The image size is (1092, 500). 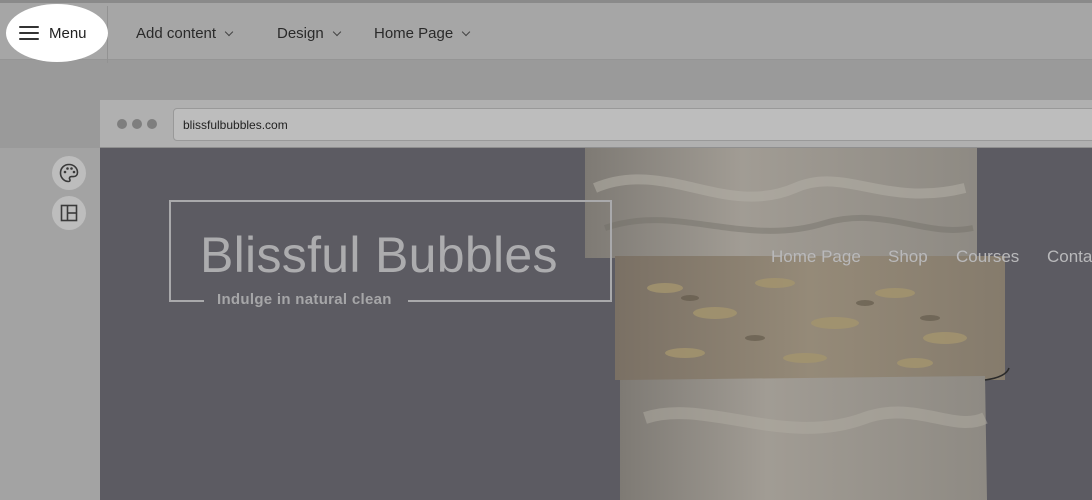 I want to click on menu-label: Menu, so click(x=68, y=33).